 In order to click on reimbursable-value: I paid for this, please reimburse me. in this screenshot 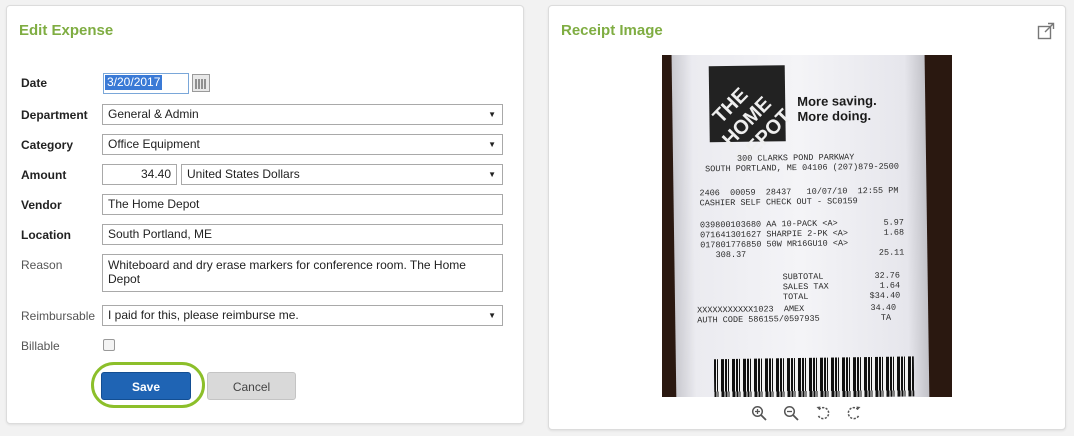, I will do `click(203, 315)`.